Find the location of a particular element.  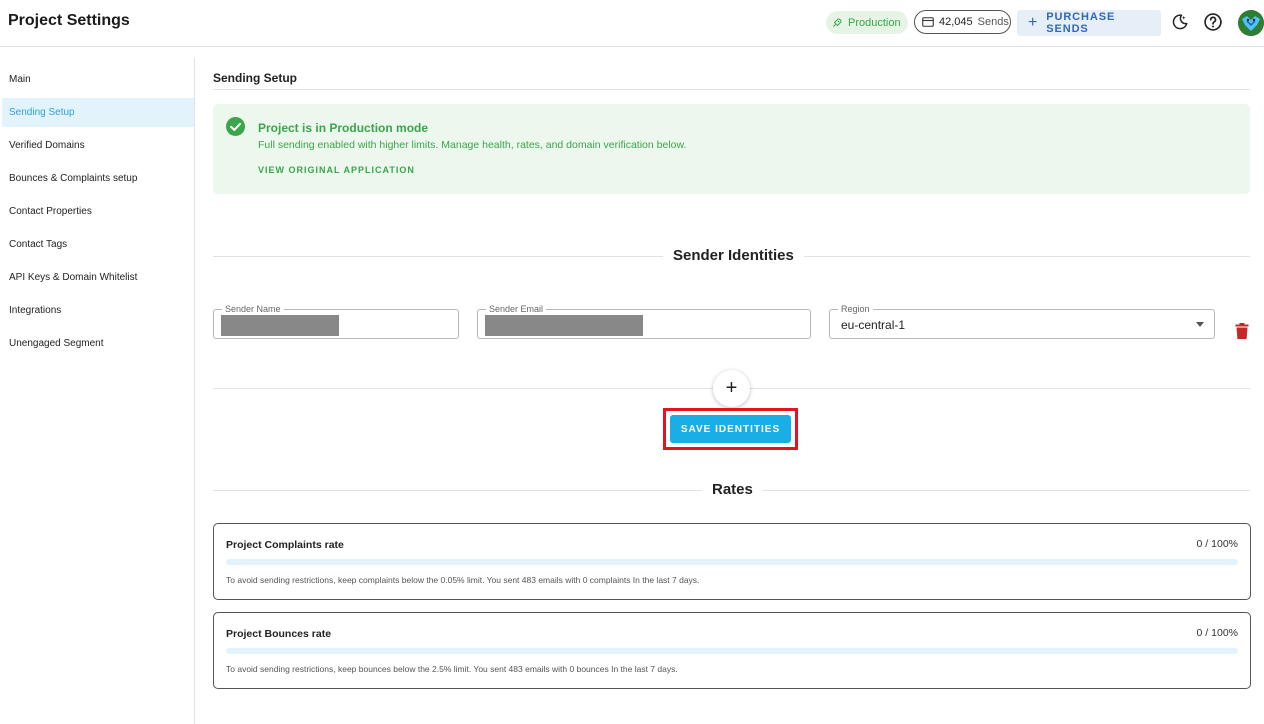

sidebar-item-unengaged-segment: Unengaged Segment is located at coordinates (98, 343).